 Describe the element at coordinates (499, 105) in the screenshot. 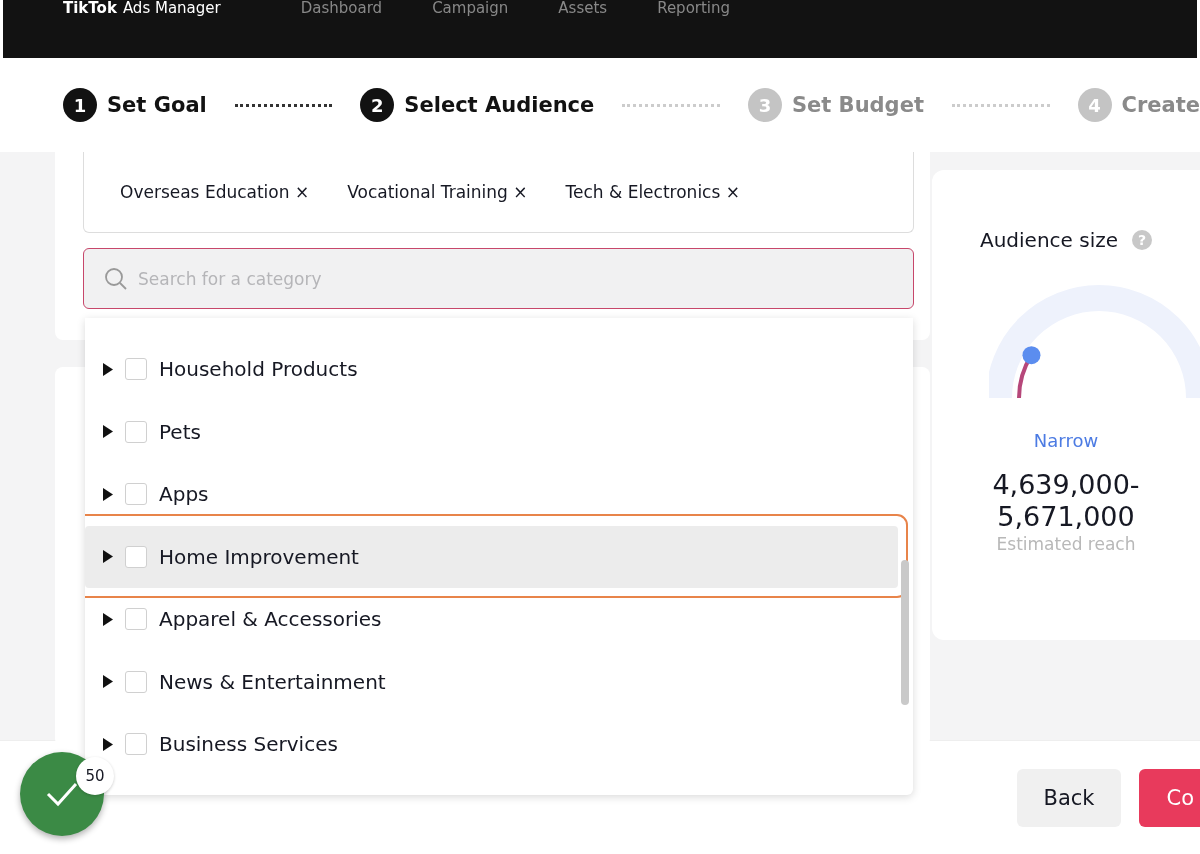

I see `step-label: Select Audience` at that location.